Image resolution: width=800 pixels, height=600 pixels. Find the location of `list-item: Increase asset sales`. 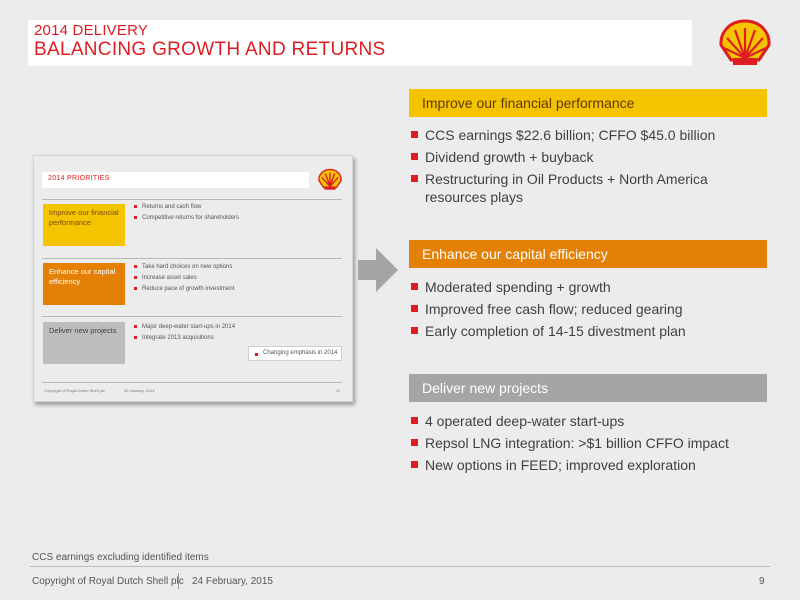

list-item: Increase asset sales is located at coordinates (184, 278).